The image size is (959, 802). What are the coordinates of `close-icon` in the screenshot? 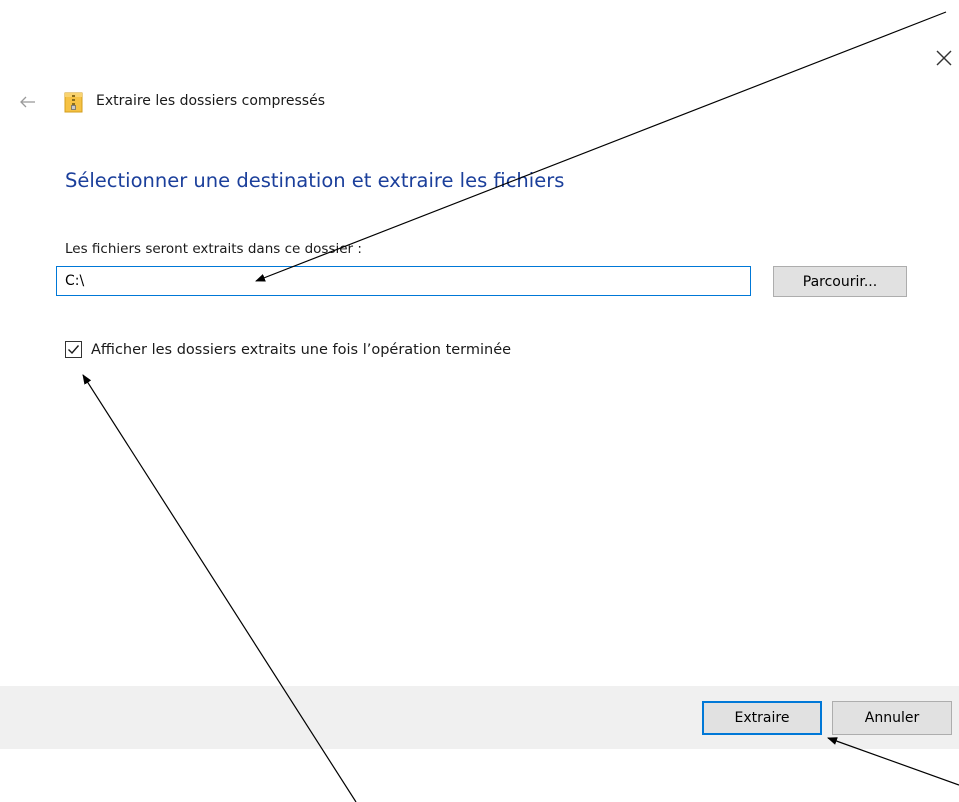 It's located at (944, 58).